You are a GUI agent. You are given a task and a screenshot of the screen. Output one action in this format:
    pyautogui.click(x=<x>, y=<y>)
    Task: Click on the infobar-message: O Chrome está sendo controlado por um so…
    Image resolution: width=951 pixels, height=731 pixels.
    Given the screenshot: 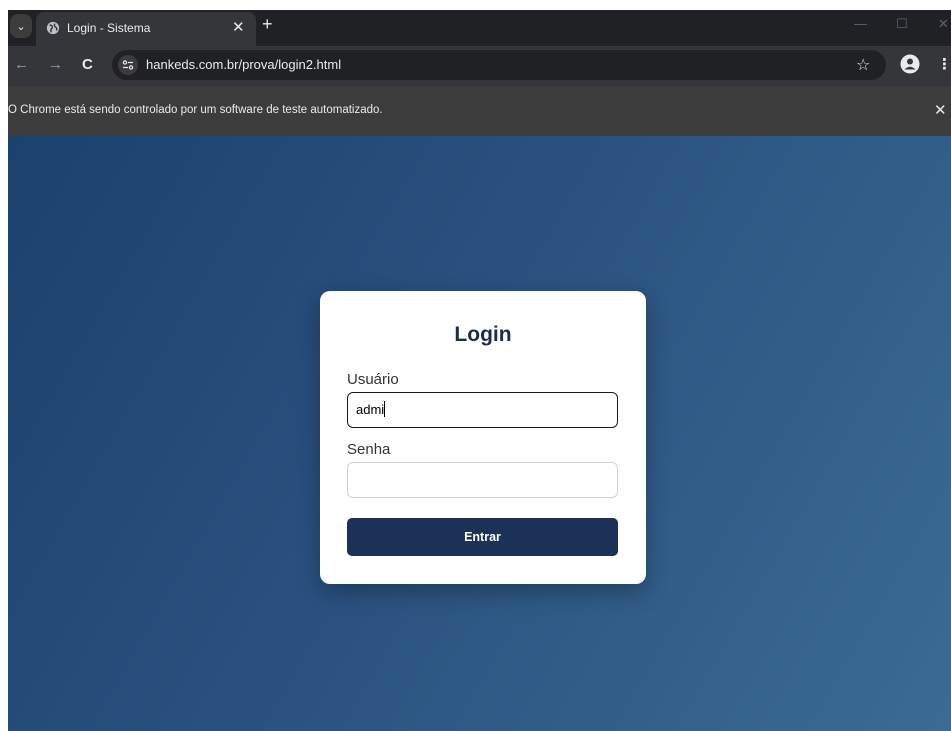 What is the action you would take?
    pyautogui.click(x=195, y=110)
    